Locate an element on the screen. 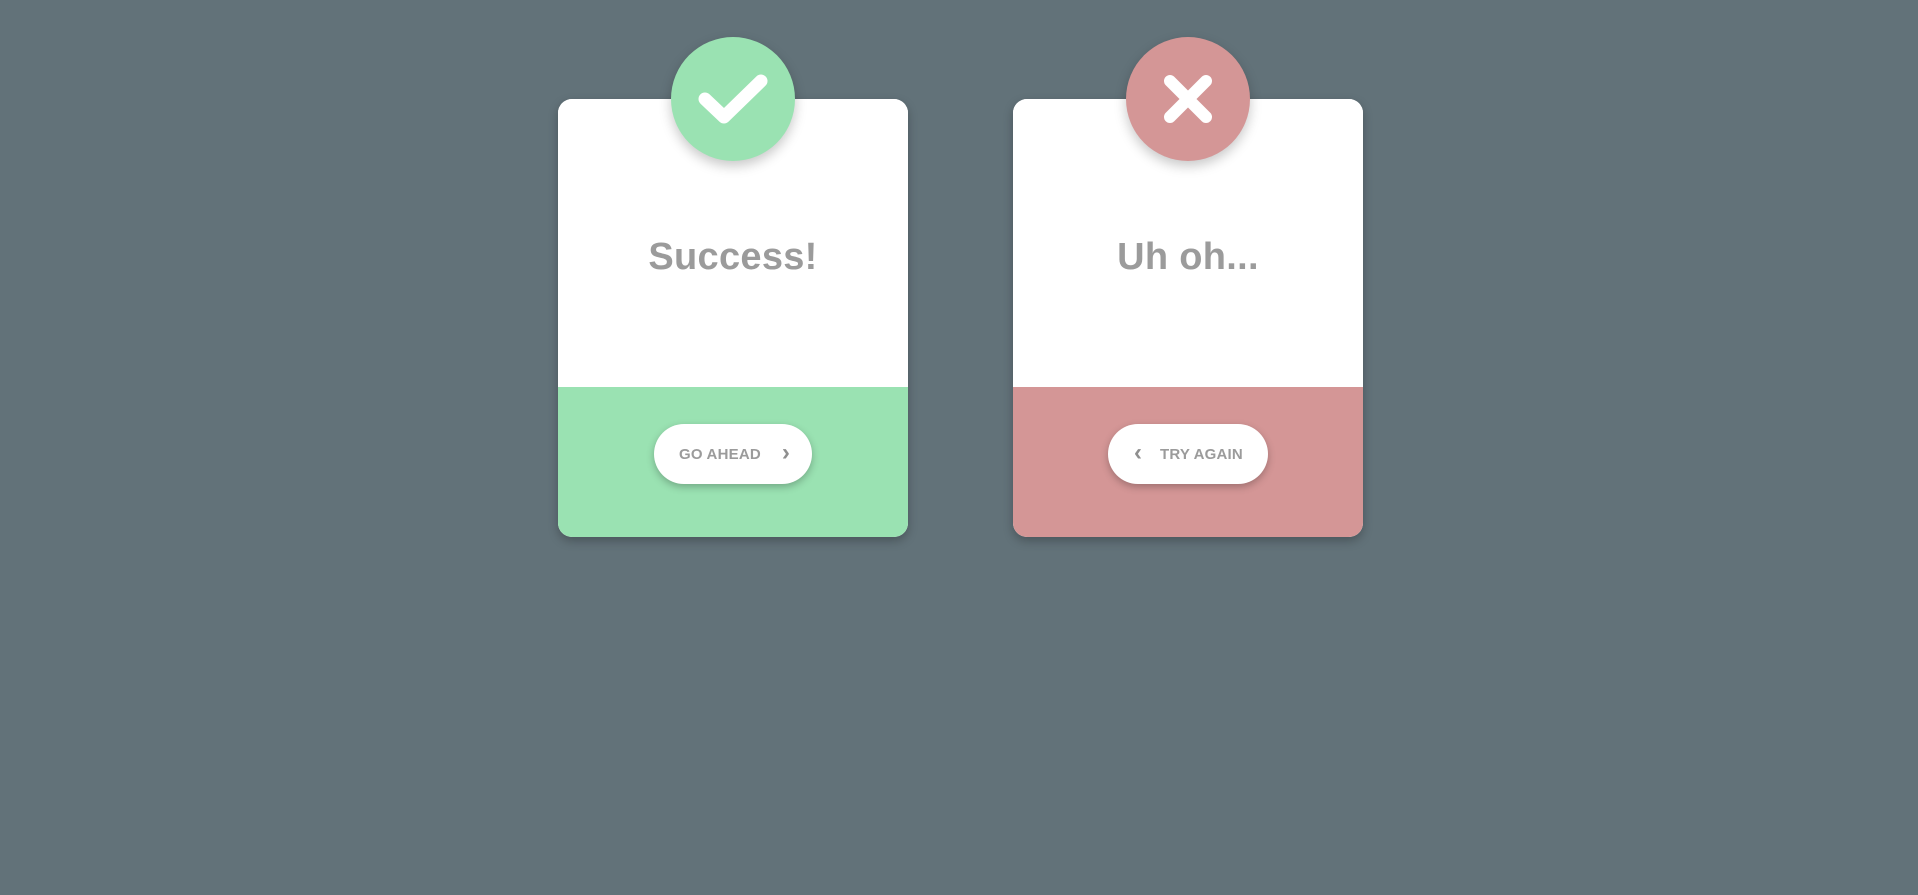 This screenshot has width=1918, height=895. chevron-right-icon: › is located at coordinates (785, 452).